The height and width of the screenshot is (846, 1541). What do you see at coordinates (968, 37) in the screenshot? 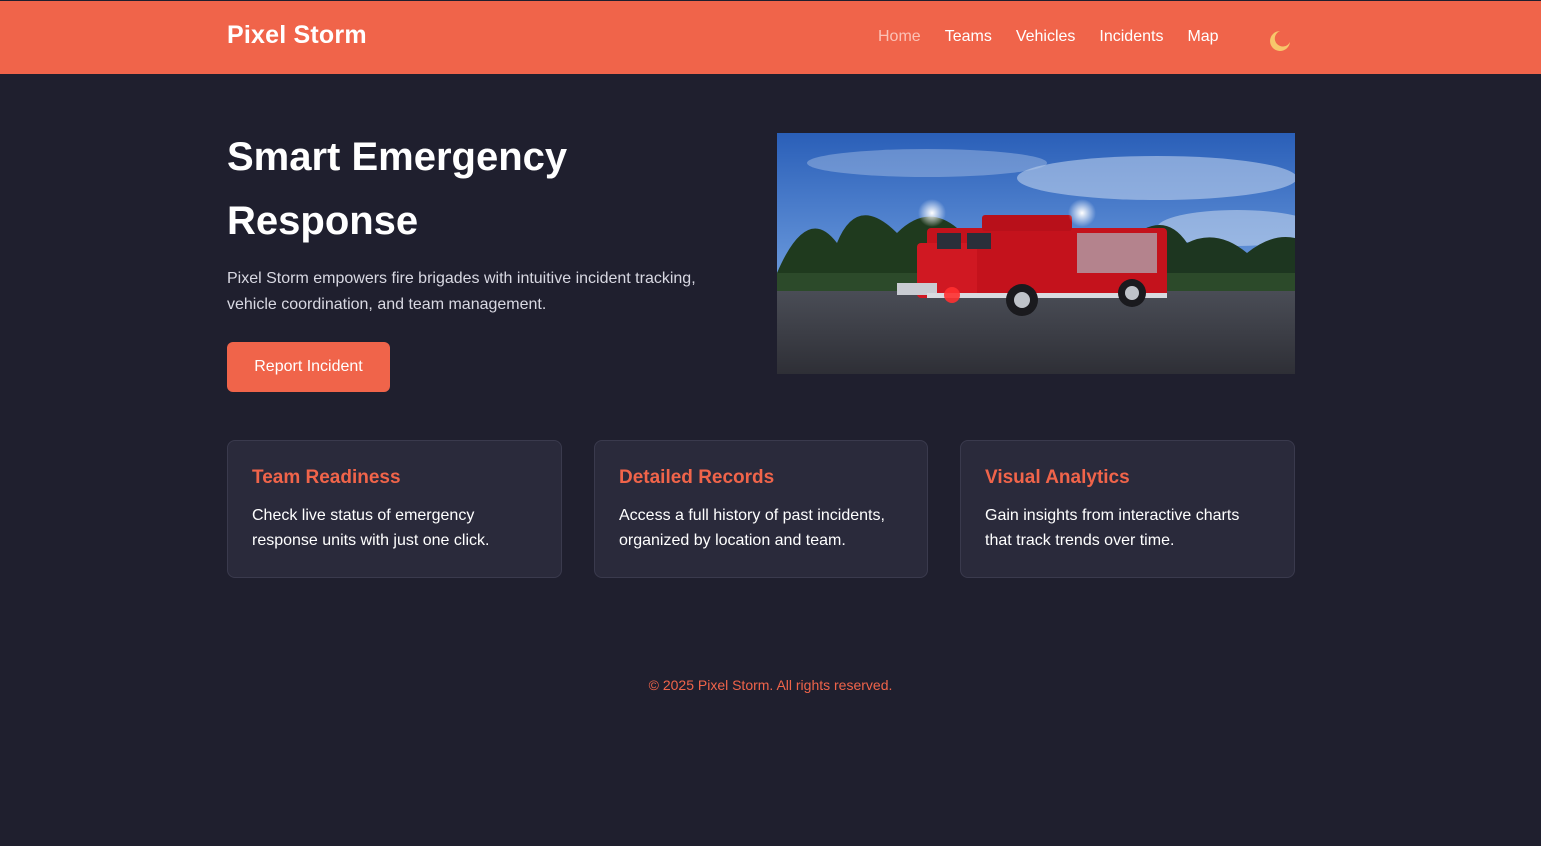
I see `nav-link-teams: Teams` at bounding box center [968, 37].